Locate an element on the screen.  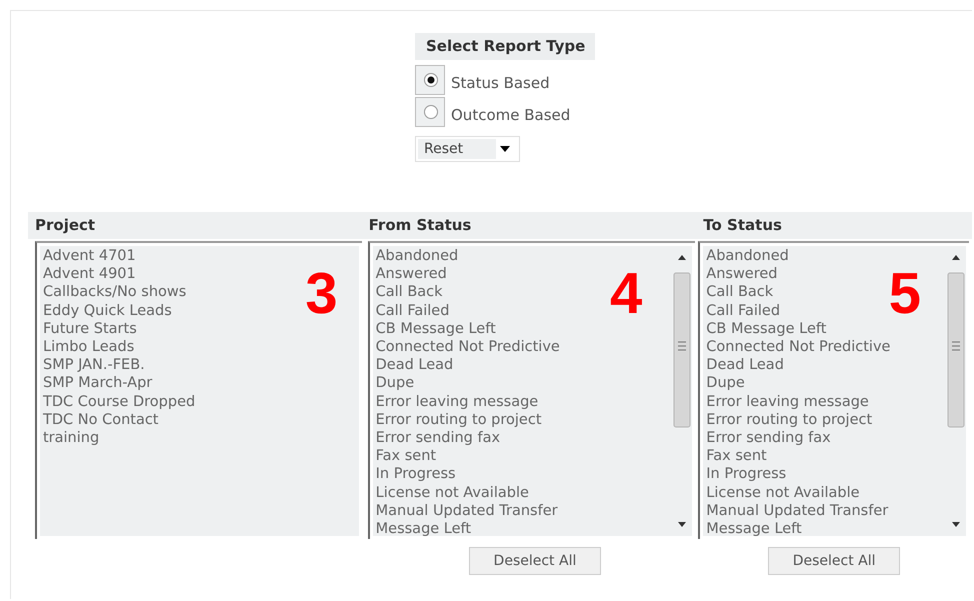
callout-number: 5 is located at coordinates (904, 294).